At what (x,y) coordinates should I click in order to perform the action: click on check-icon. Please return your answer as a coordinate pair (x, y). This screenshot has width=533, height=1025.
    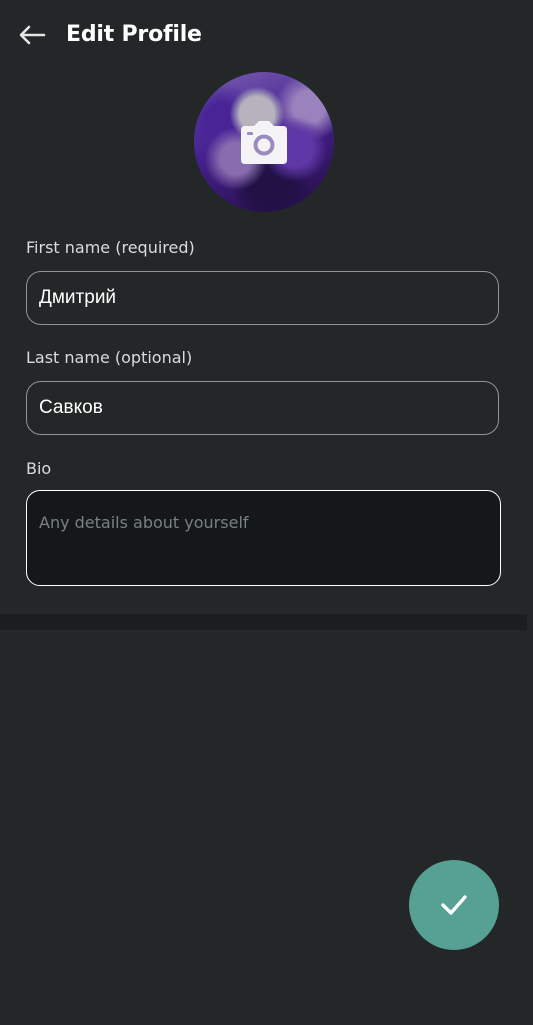
    Looking at the image, I should click on (454, 905).